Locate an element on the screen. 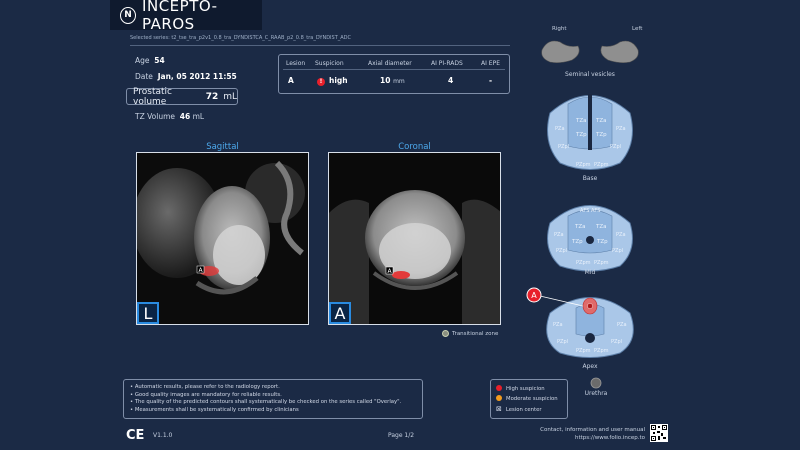  tz-legend-label: Transitional zone is located at coordinates (475, 333).